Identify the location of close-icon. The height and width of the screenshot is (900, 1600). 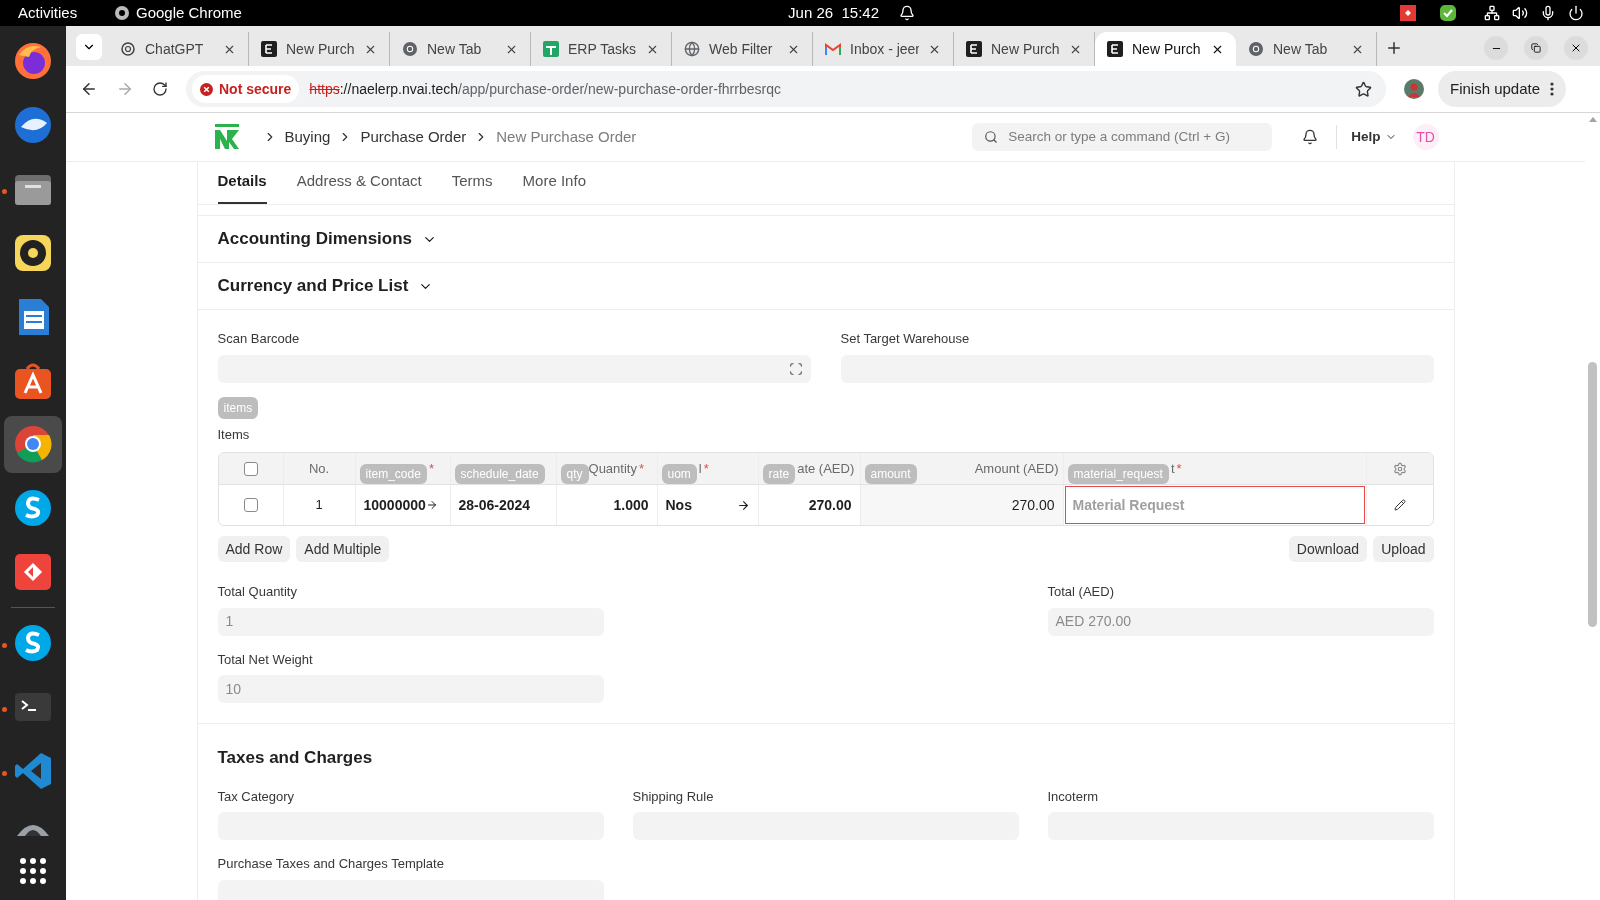
(1576, 48).